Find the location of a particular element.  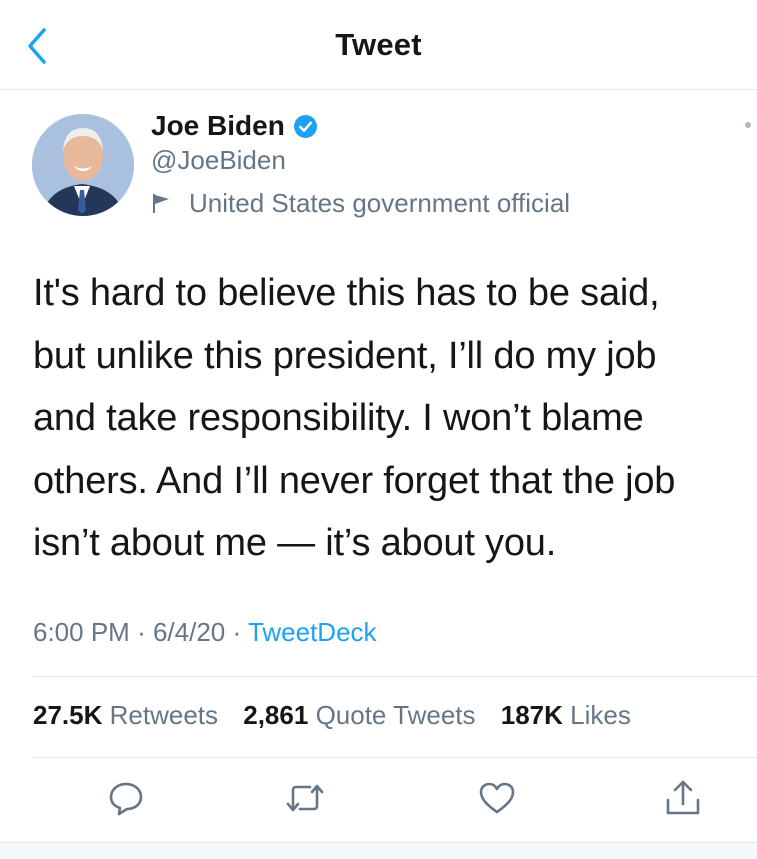

likes-label: Likes is located at coordinates (600, 715).